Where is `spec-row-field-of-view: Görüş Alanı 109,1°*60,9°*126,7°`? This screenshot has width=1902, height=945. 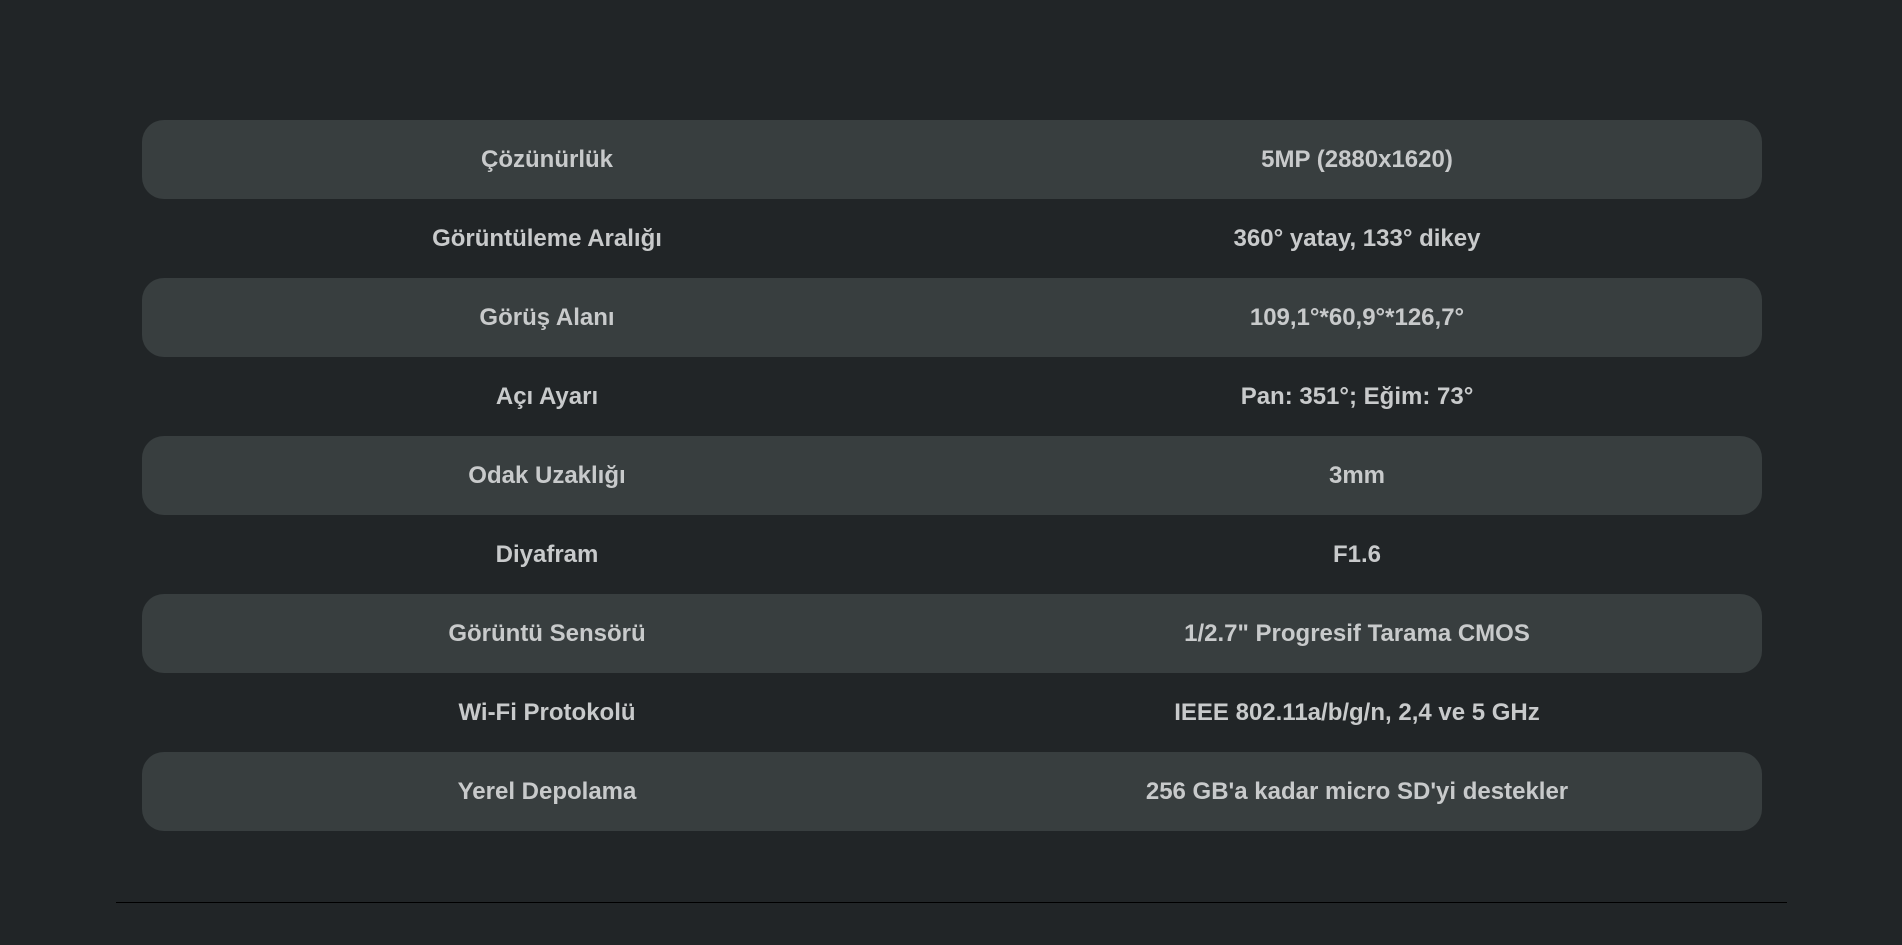 spec-row-field-of-view: Görüş Alanı 109,1°*60,9°*126,7° is located at coordinates (952, 317).